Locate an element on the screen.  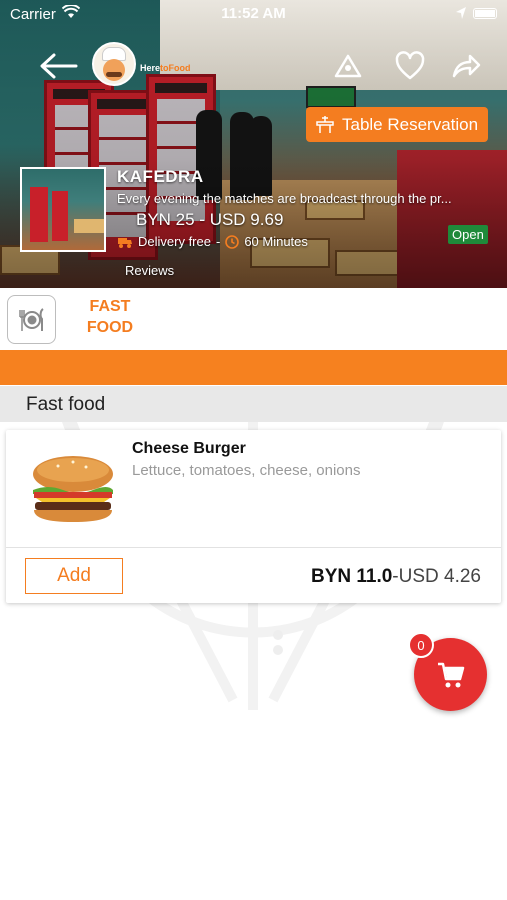
delivery-label: Delivery free is located at coordinates (174, 241).